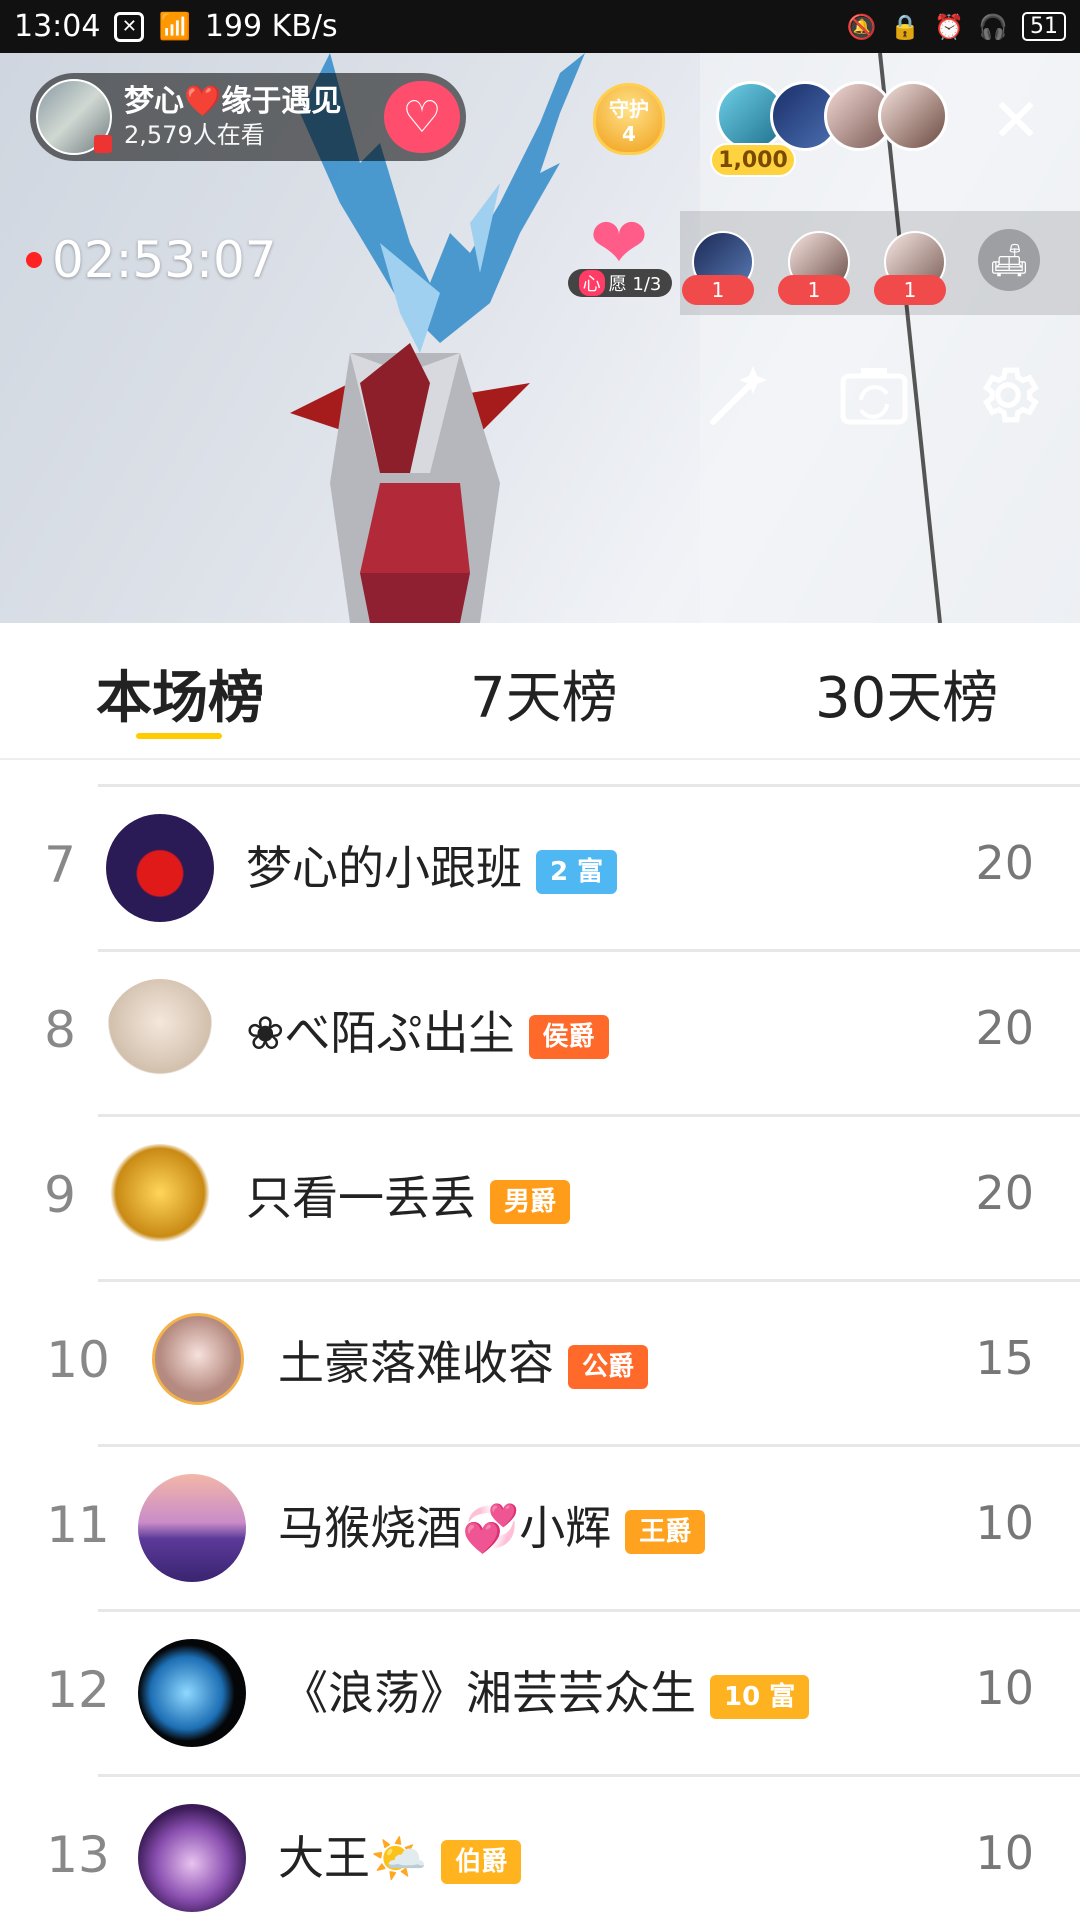  I want to click on list-item: 9 只看一丢丢 男爵 20, so click(540, 1198).